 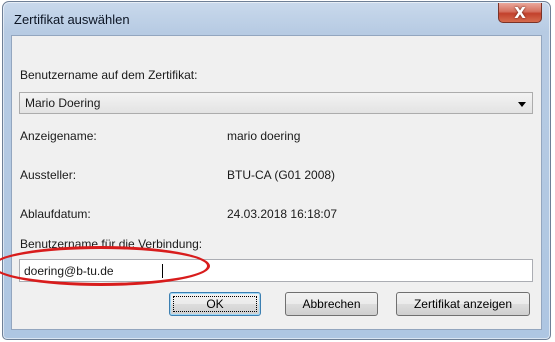 What do you see at coordinates (63, 103) in the screenshot?
I see `username-select-value: Mario Doering` at bounding box center [63, 103].